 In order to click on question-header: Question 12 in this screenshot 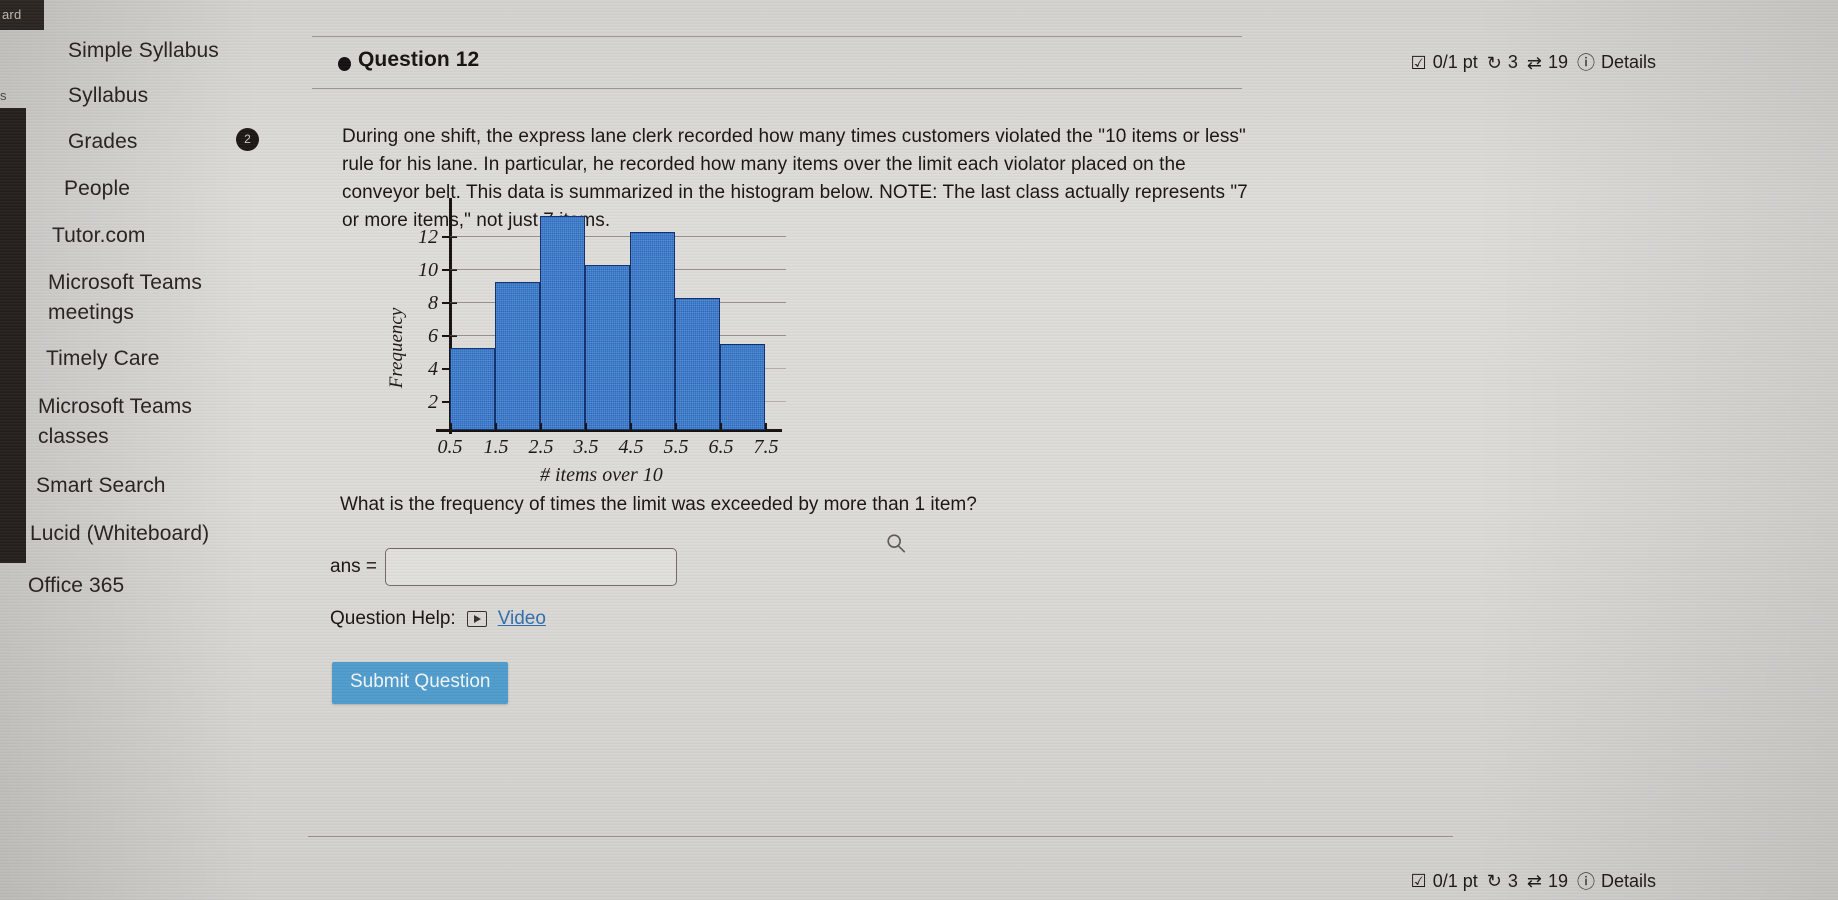, I will do `click(830, 65)`.